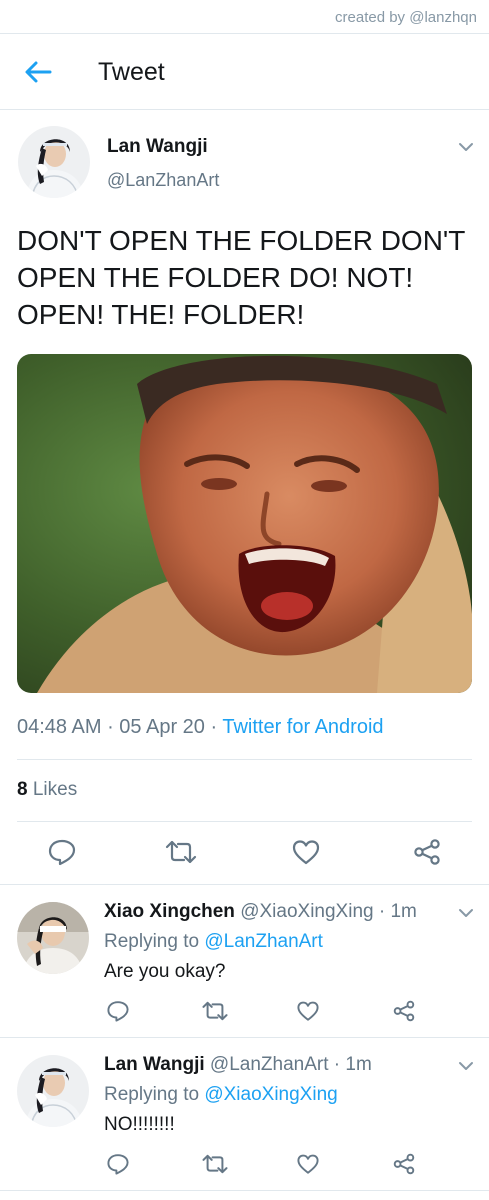 The image size is (489, 1200). What do you see at coordinates (55, 789) in the screenshot?
I see `likes-label: Likes` at bounding box center [55, 789].